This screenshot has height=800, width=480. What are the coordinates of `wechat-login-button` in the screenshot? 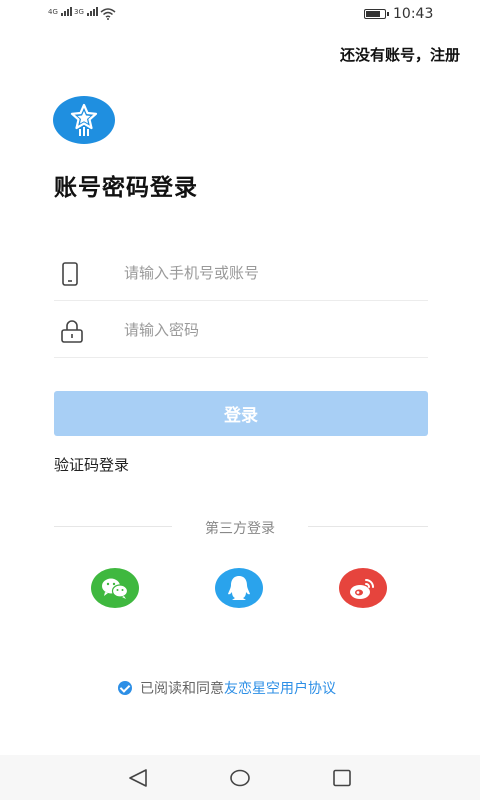 It's located at (115, 588).